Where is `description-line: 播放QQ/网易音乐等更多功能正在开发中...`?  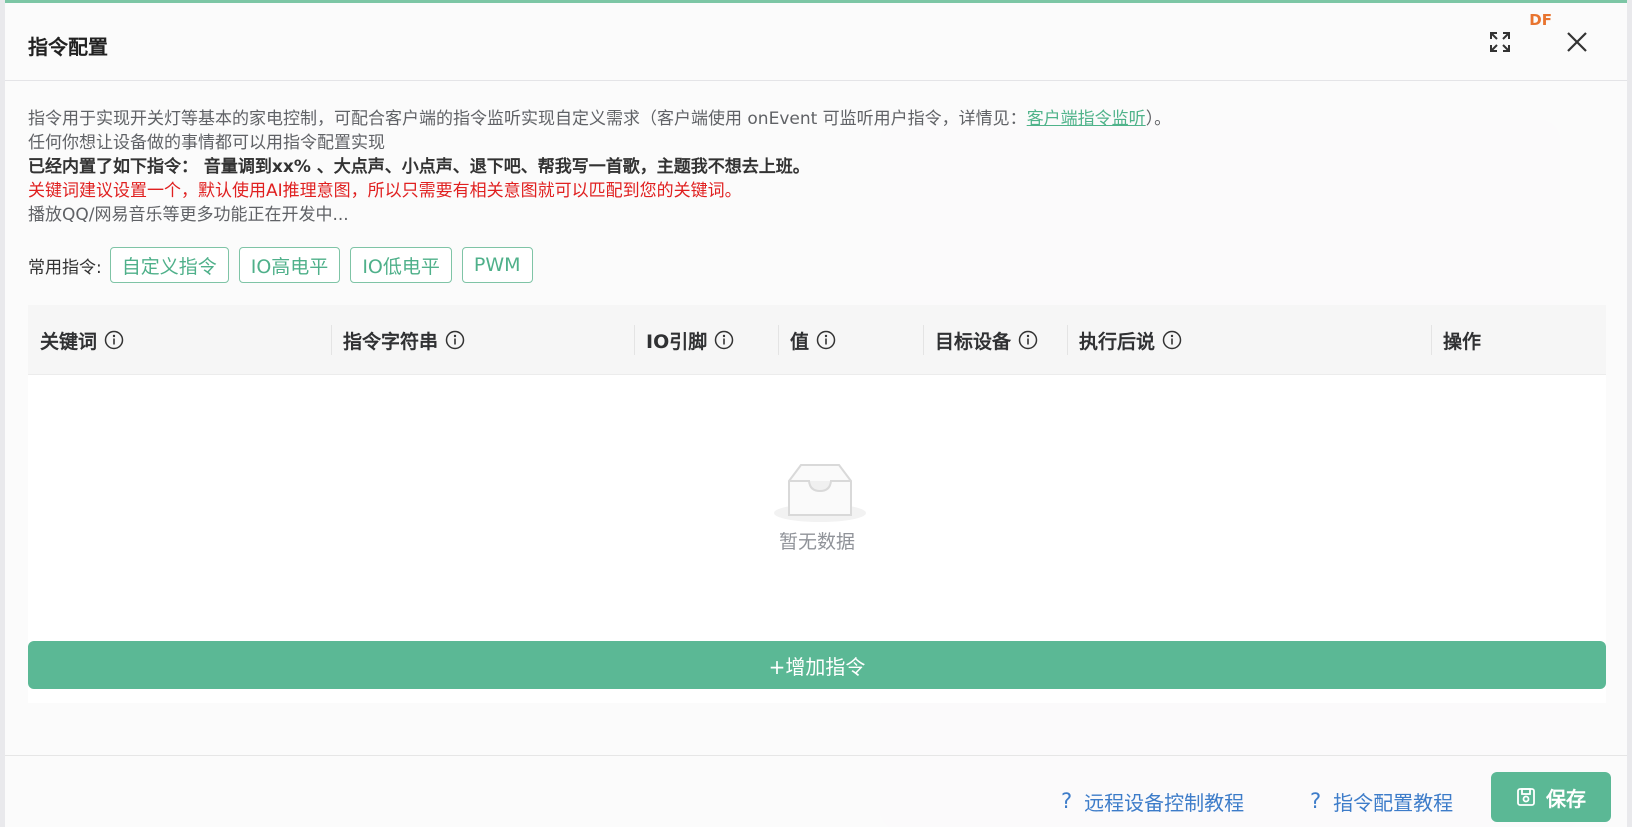
description-line: 播放QQ/网易音乐等更多功能正在开发中... is located at coordinates (188, 215).